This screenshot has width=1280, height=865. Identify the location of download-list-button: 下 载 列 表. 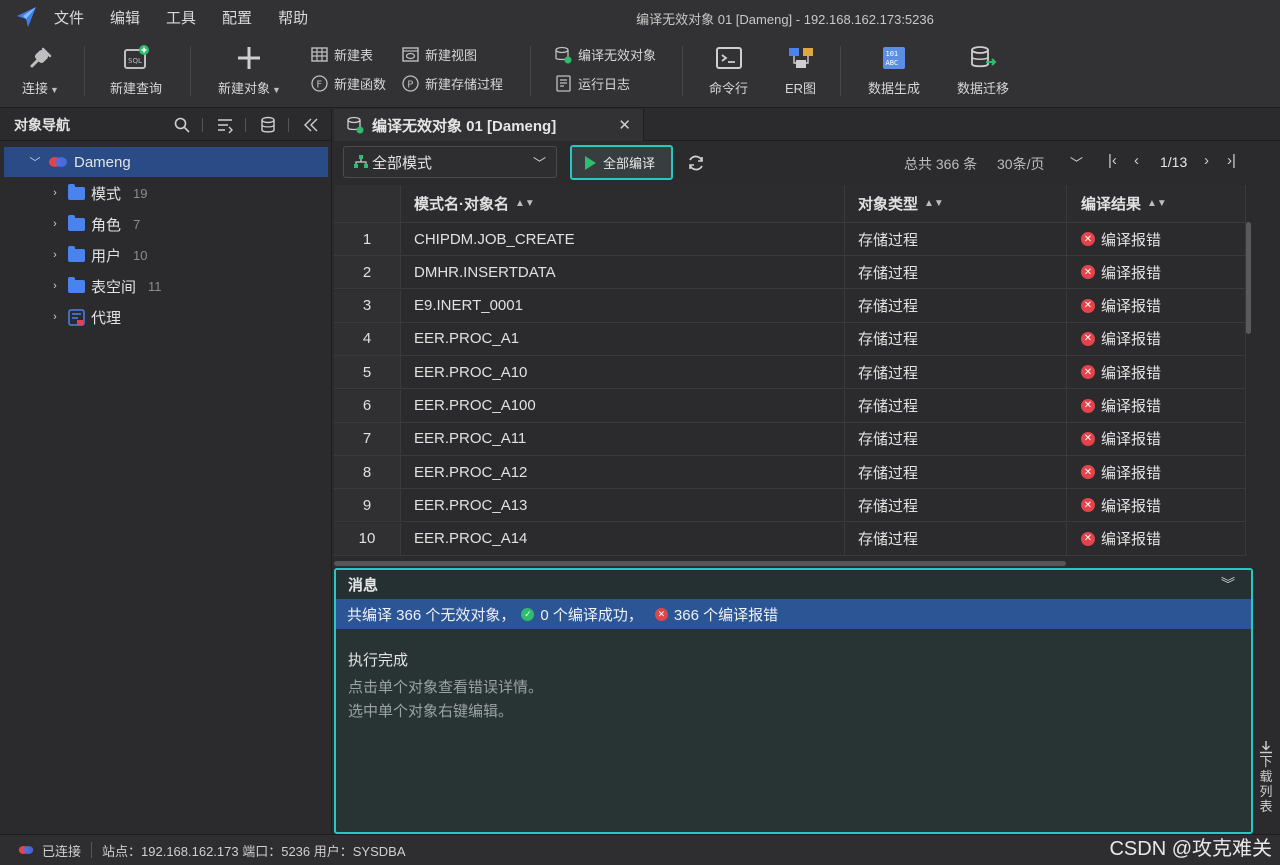
(1266, 777).